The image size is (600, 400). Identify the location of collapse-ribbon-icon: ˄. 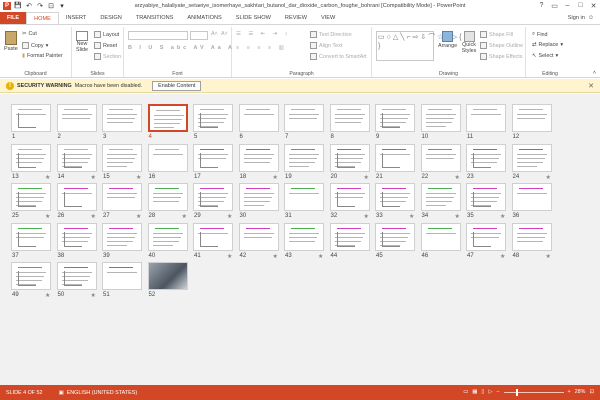
(594, 73).